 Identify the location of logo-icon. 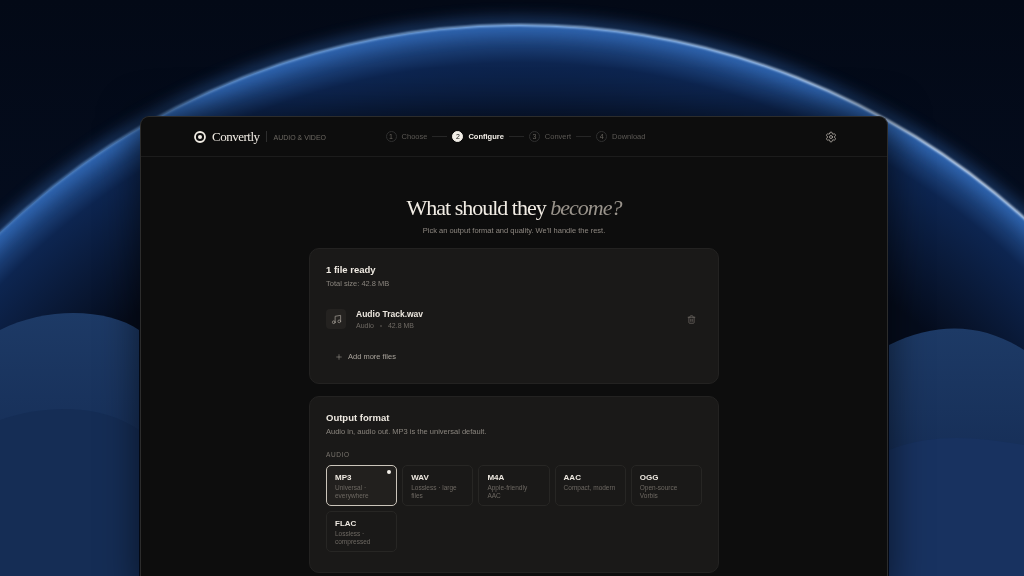
(200, 136).